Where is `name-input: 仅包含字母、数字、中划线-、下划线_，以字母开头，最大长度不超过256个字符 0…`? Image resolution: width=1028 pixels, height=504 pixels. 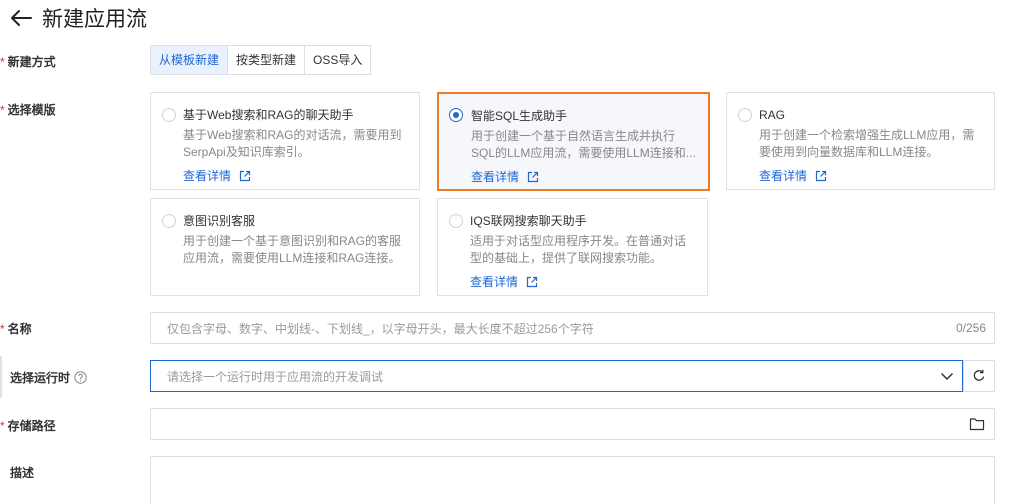
name-input: 仅包含字母、数字、中划线-、下划线_，以字母开头，最大长度不超过256个字符 0… is located at coordinates (572, 328).